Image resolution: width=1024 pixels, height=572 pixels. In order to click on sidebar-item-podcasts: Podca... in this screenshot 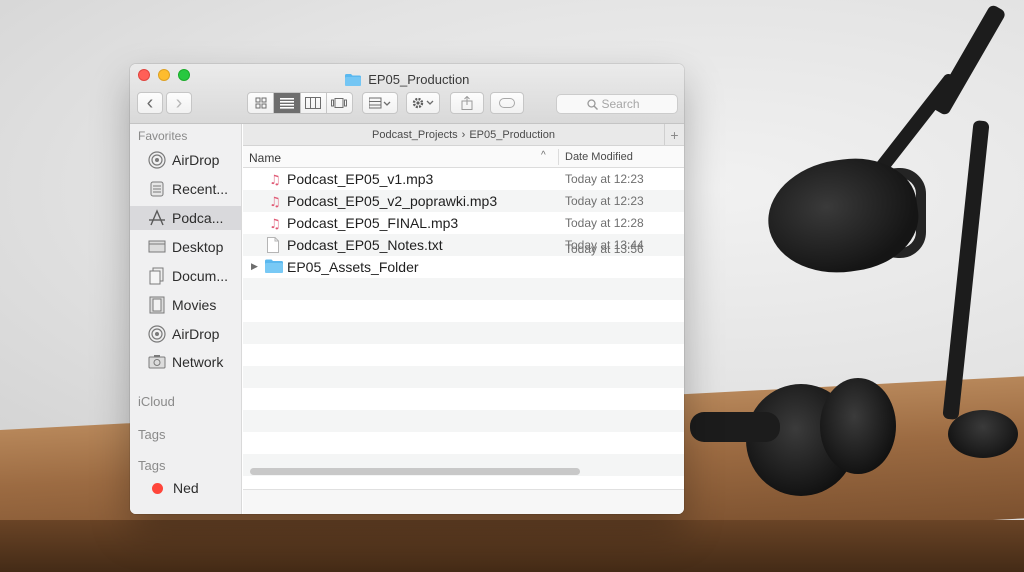, I will do `click(185, 218)`.